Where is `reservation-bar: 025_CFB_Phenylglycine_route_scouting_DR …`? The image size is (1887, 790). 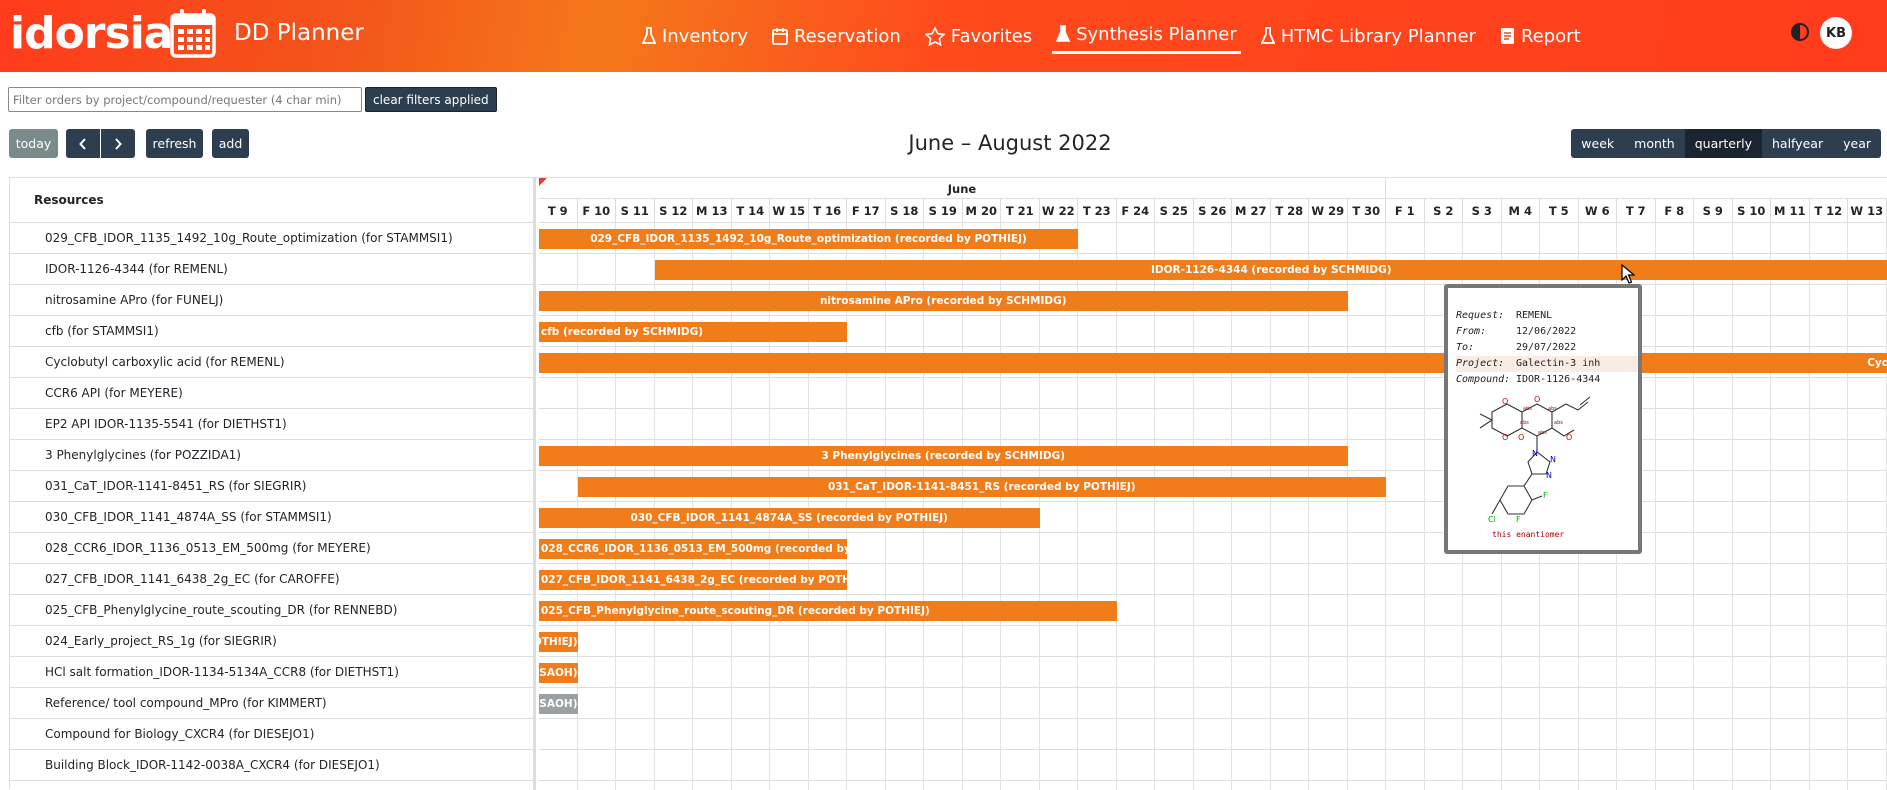 reservation-bar: 025_CFB_Phenylglycine_route_scouting_DR … is located at coordinates (828, 611).